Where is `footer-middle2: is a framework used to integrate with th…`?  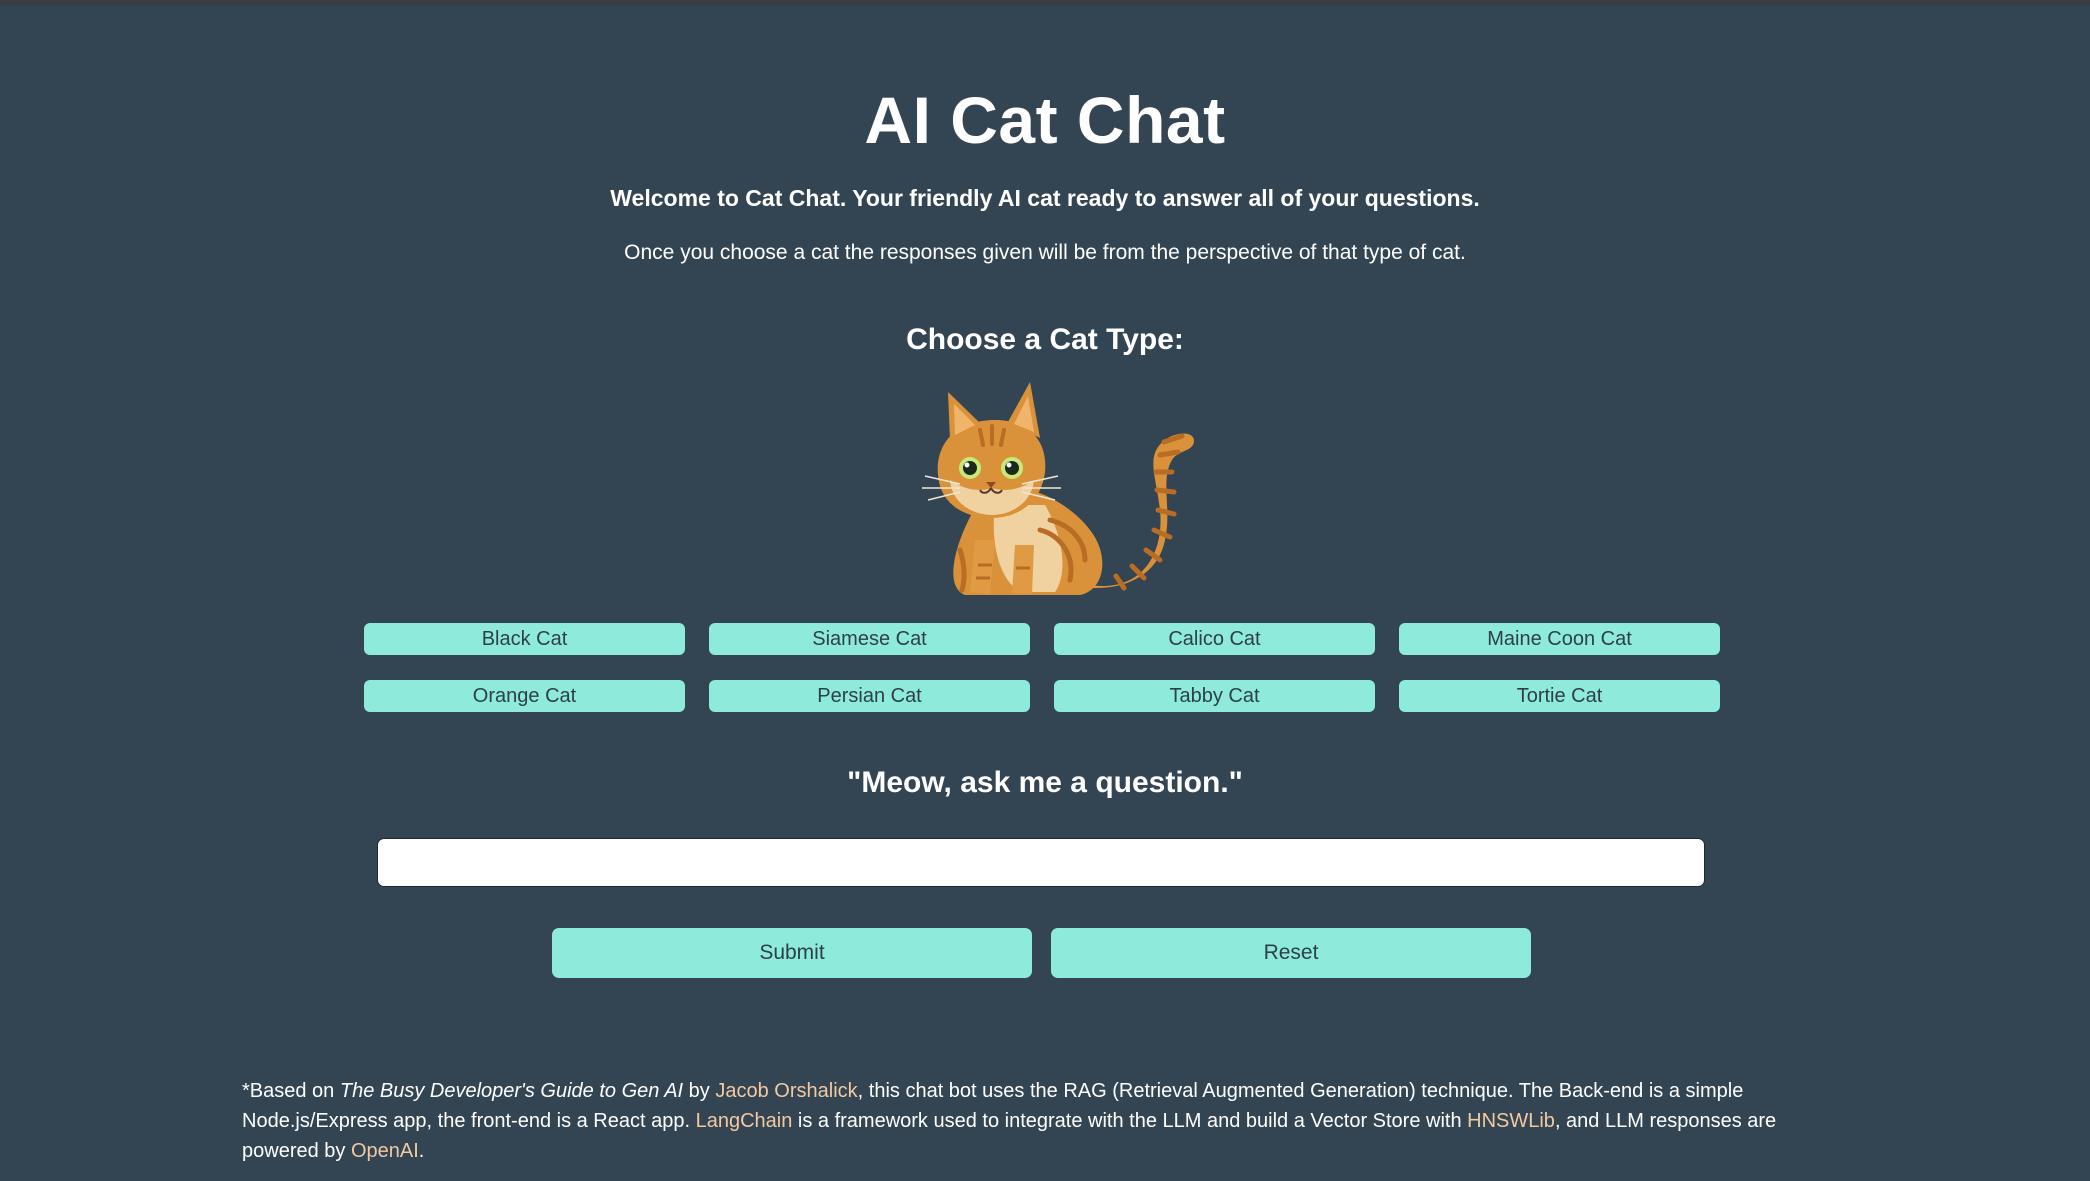 footer-middle2: is a framework used to integrate with th… is located at coordinates (1130, 1121).